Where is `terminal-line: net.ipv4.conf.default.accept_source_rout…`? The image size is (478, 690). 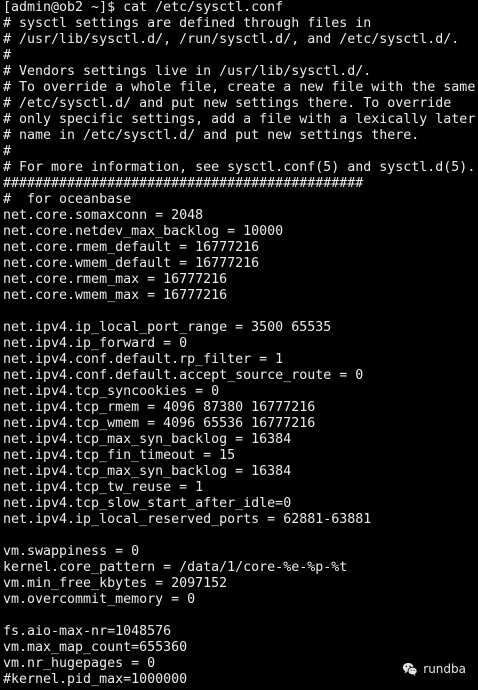
terminal-line: net.ipv4.conf.default.accept_source_rout… is located at coordinates (183, 375).